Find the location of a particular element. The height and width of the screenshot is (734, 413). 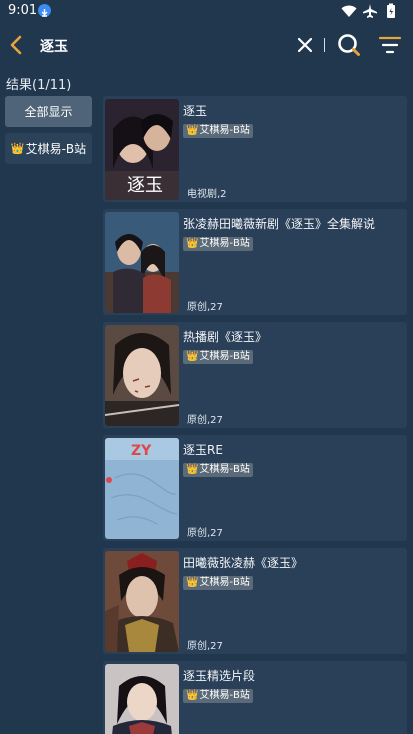

thumbnail: ZY is located at coordinates (142, 488).